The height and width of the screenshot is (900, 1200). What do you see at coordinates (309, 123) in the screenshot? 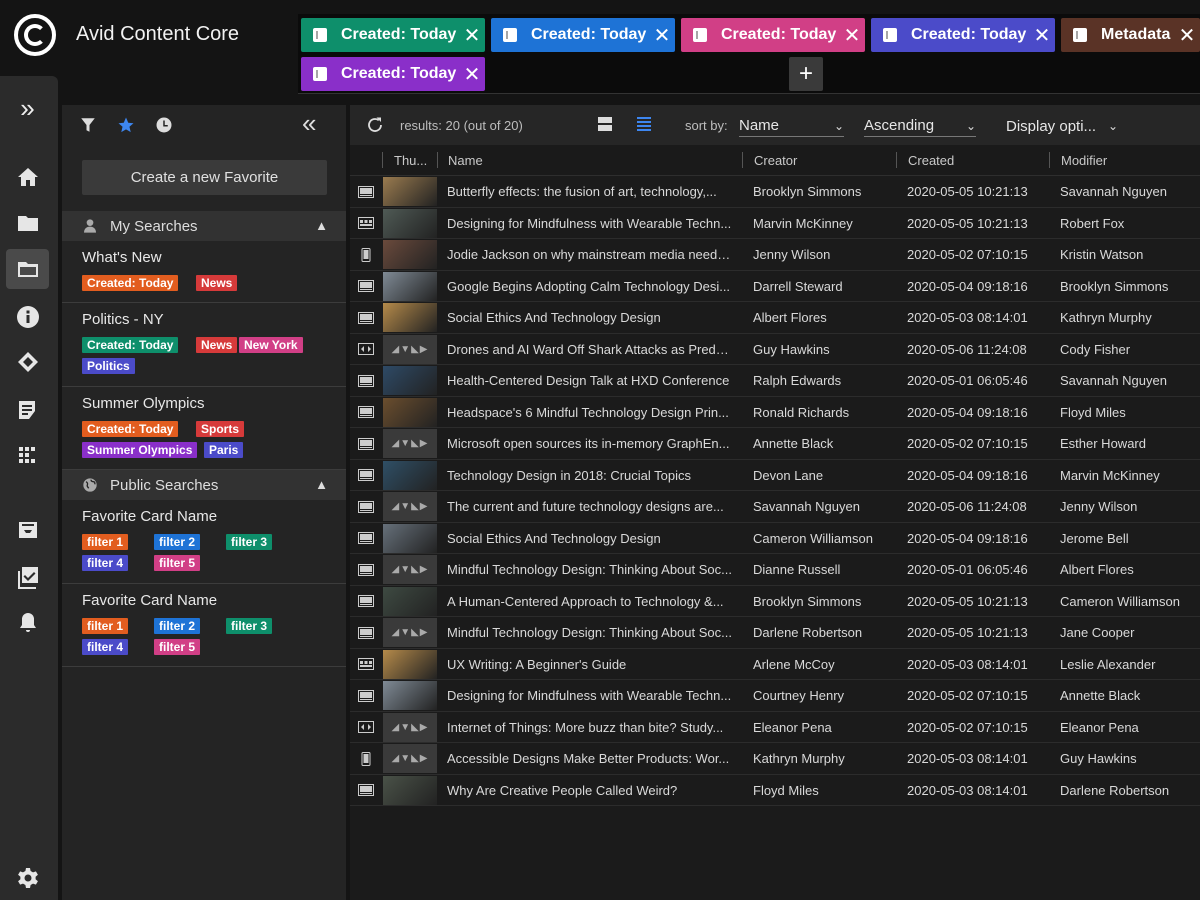
I see `collapse-panel-icon: «` at bounding box center [309, 123].